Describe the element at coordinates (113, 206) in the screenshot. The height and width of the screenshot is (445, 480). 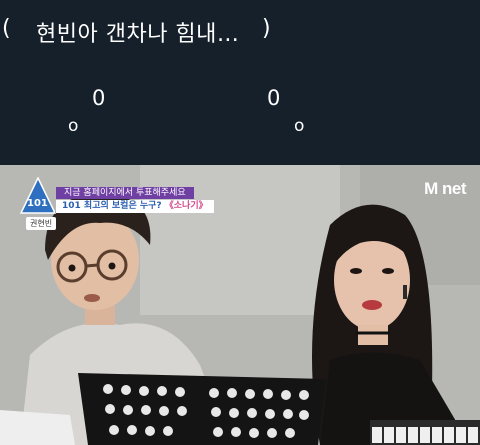
I see `question-banner-text: 101 최고의 보컬은 누구?` at that location.